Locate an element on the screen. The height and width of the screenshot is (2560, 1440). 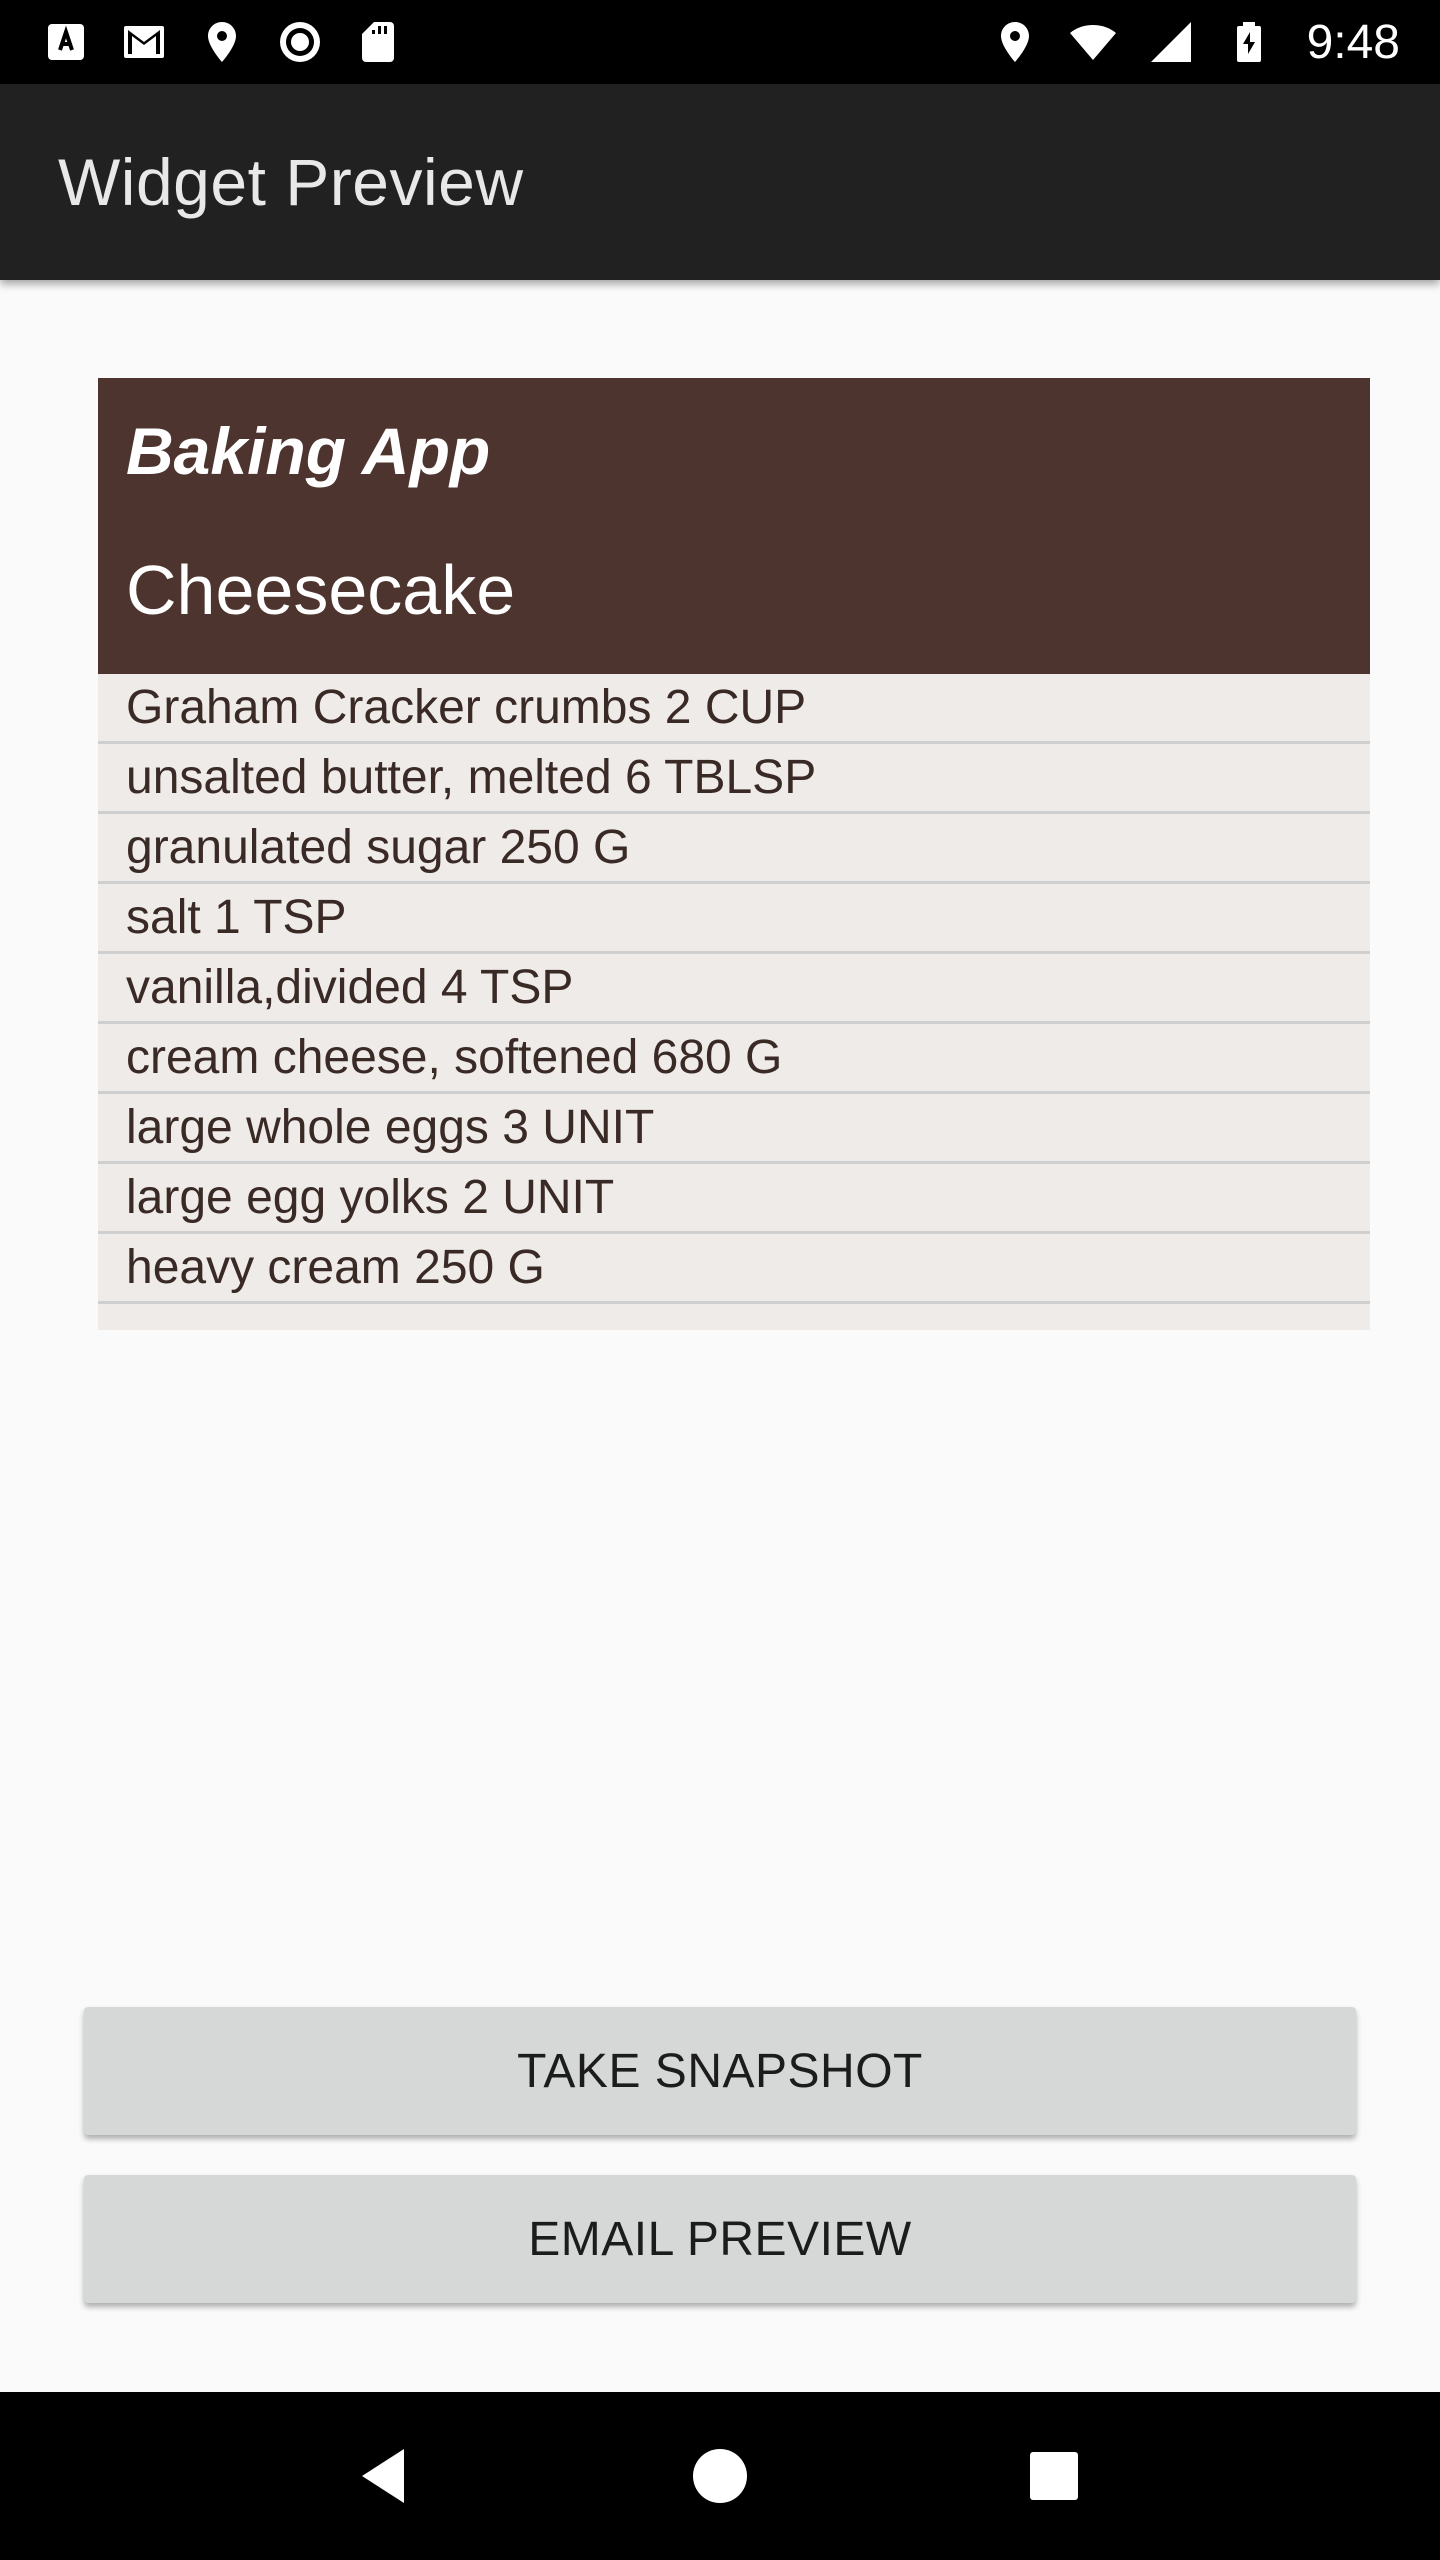
record-icon is located at coordinates (300, 42).